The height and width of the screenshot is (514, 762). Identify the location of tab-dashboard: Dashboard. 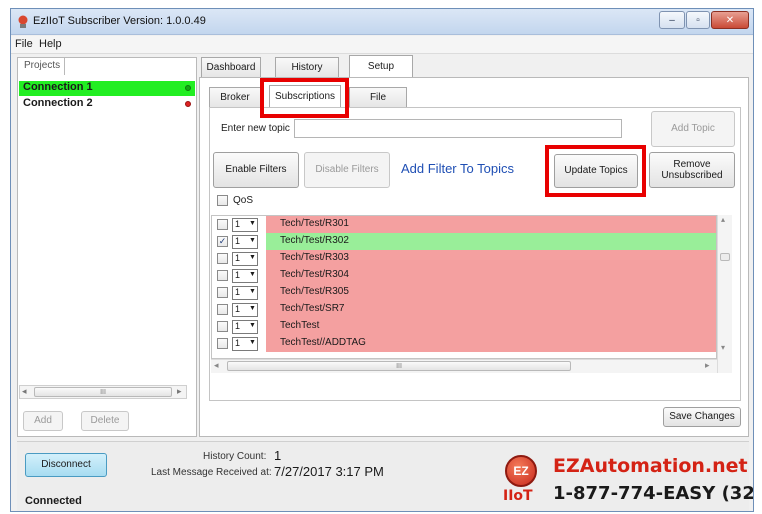
(231, 67).